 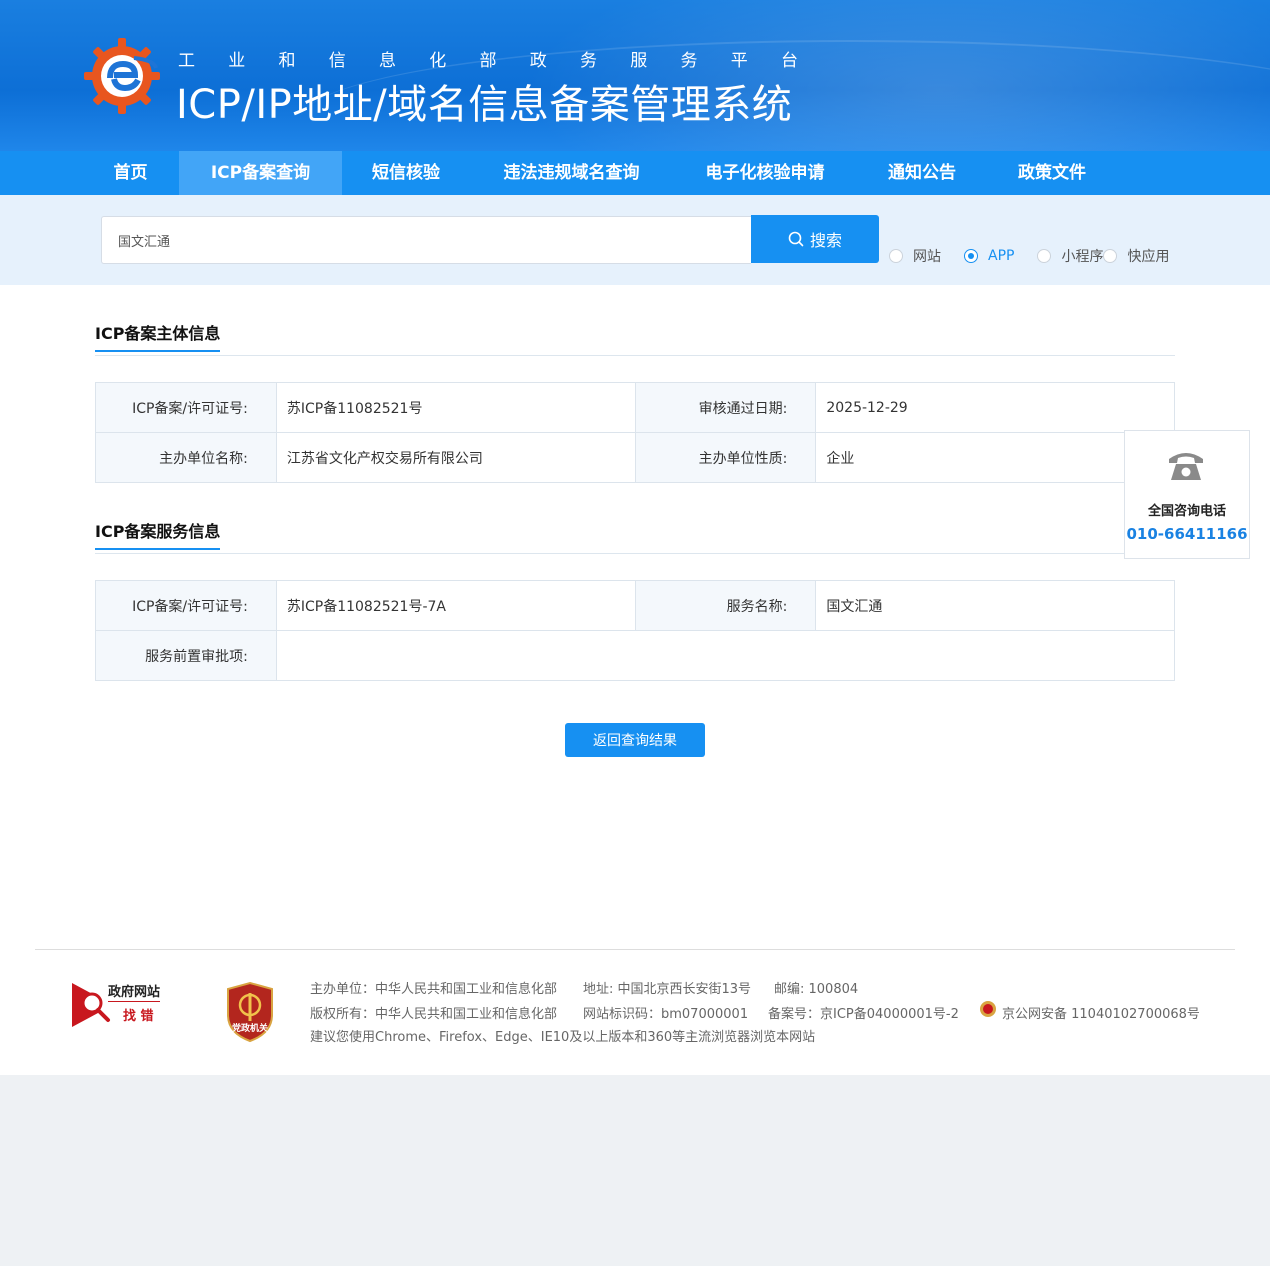 What do you see at coordinates (406, 173) in the screenshot?
I see `nav-item-sms-verify: 短信核验` at bounding box center [406, 173].